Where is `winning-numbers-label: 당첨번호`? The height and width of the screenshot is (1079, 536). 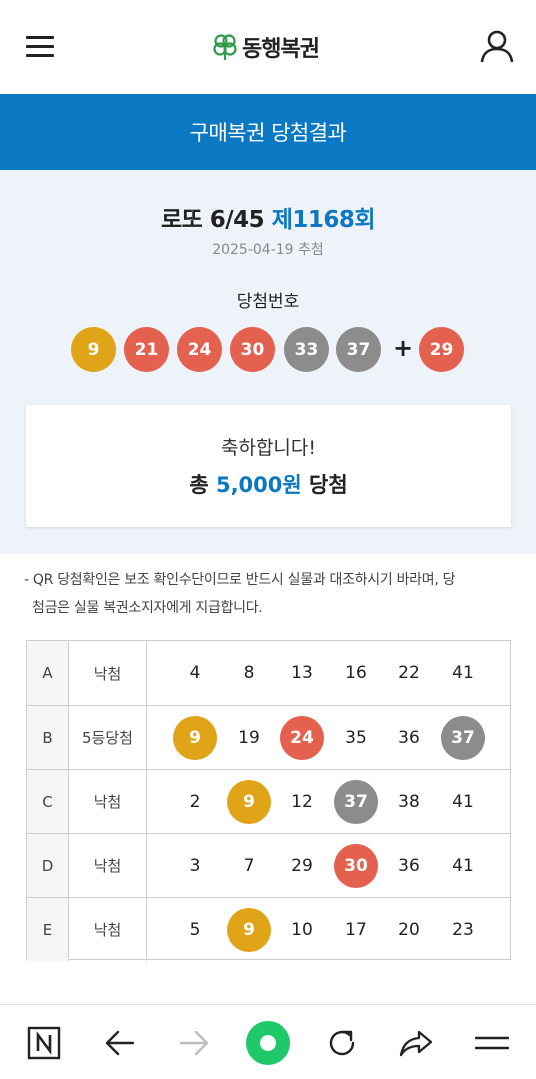 winning-numbers-label: 당첨번호 is located at coordinates (268, 302).